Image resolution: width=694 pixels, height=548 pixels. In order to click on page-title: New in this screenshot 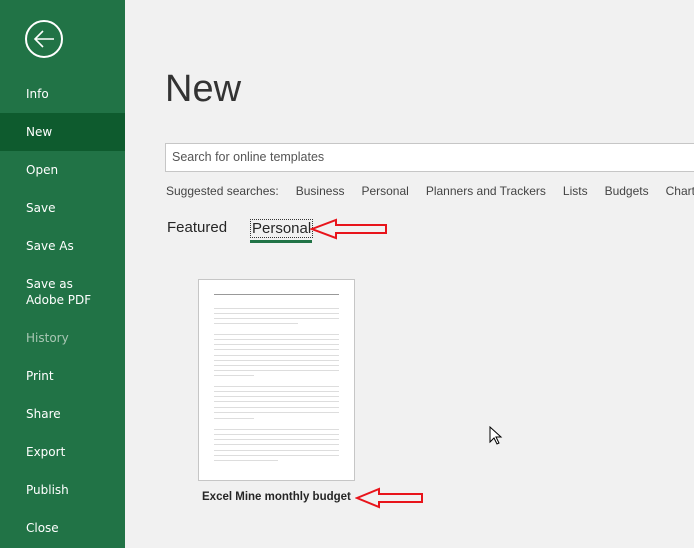, I will do `click(203, 89)`.